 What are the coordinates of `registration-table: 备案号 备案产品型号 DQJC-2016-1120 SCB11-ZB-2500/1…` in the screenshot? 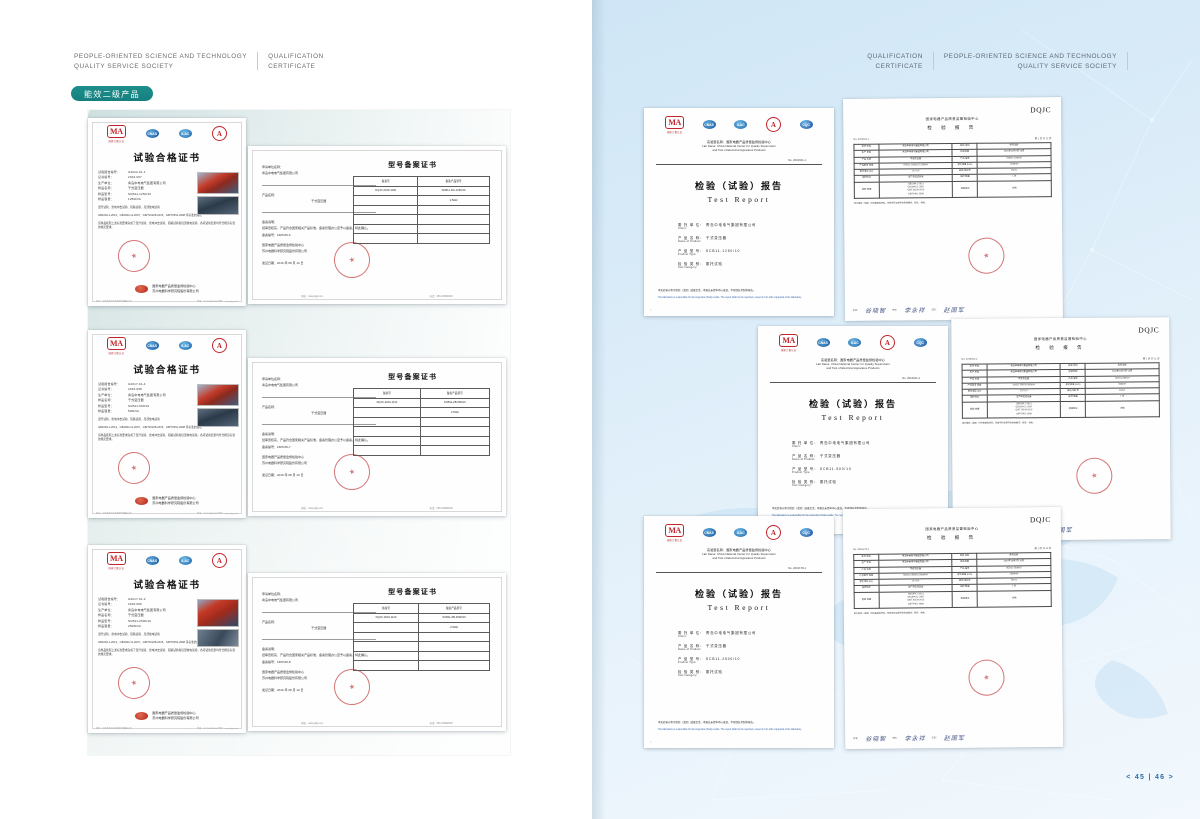 It's located at (422, 637).